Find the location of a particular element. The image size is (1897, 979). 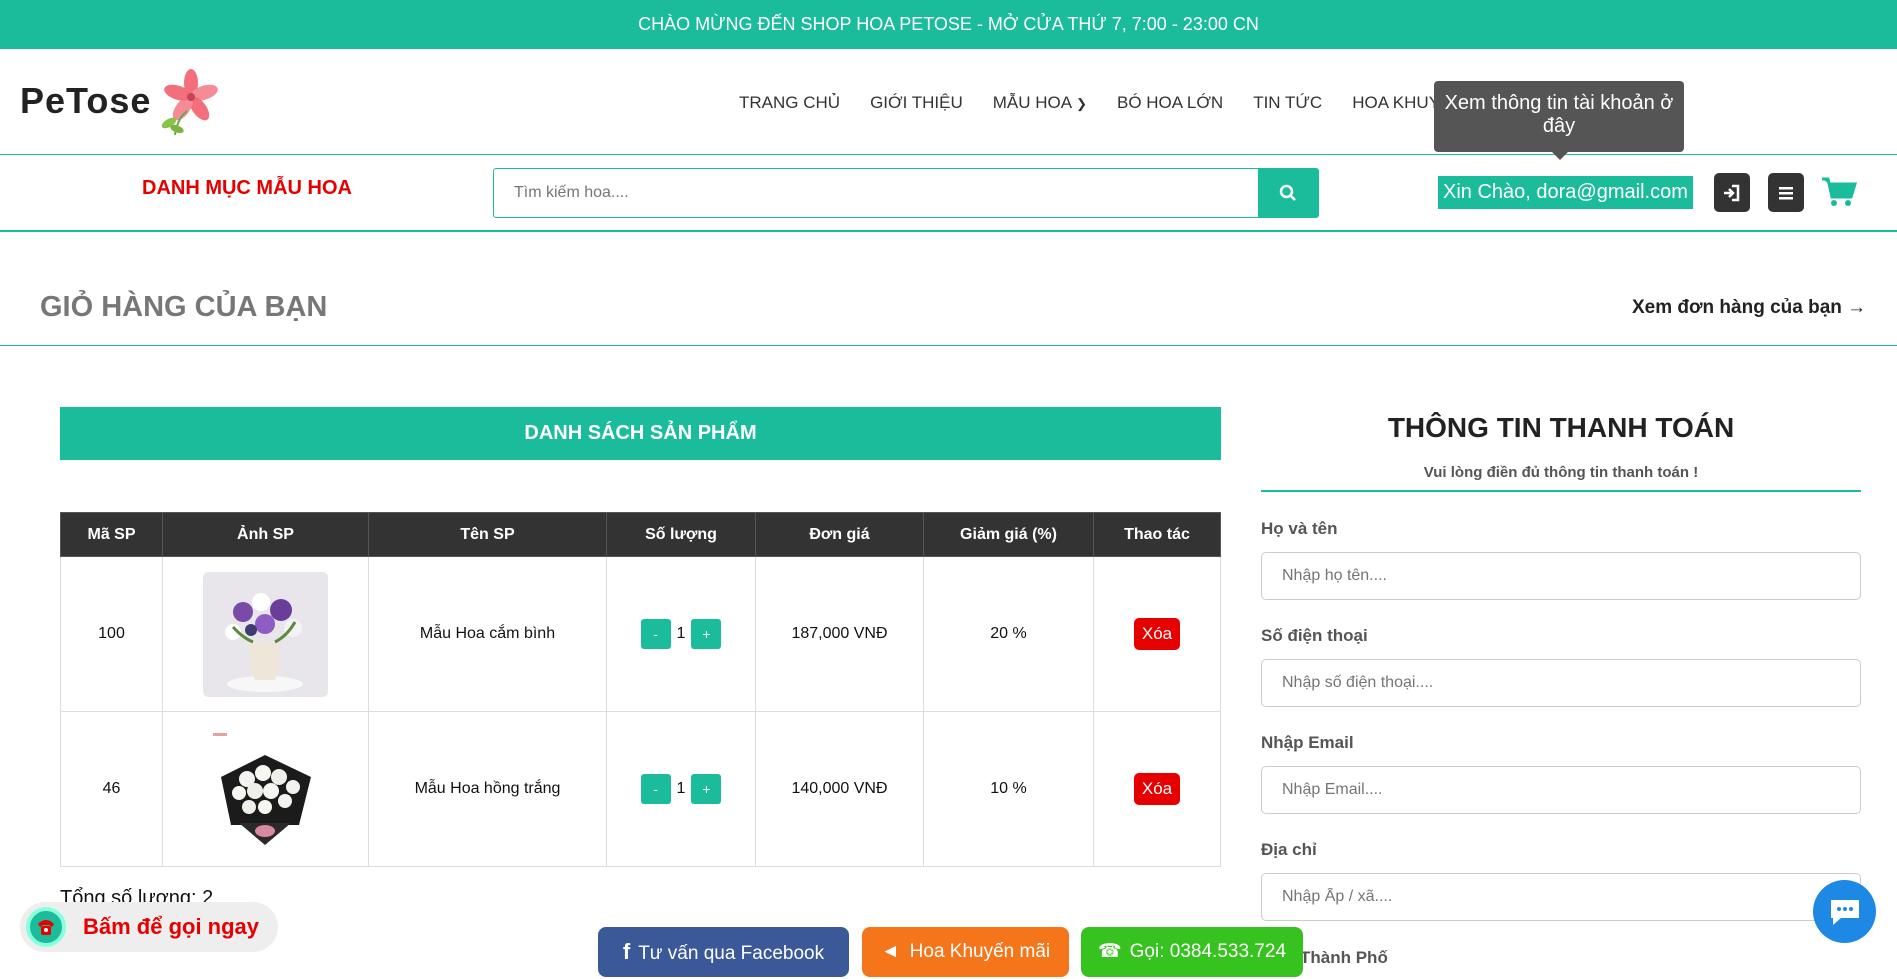

column-header: Tên SP is located at coordinates (487, 534).